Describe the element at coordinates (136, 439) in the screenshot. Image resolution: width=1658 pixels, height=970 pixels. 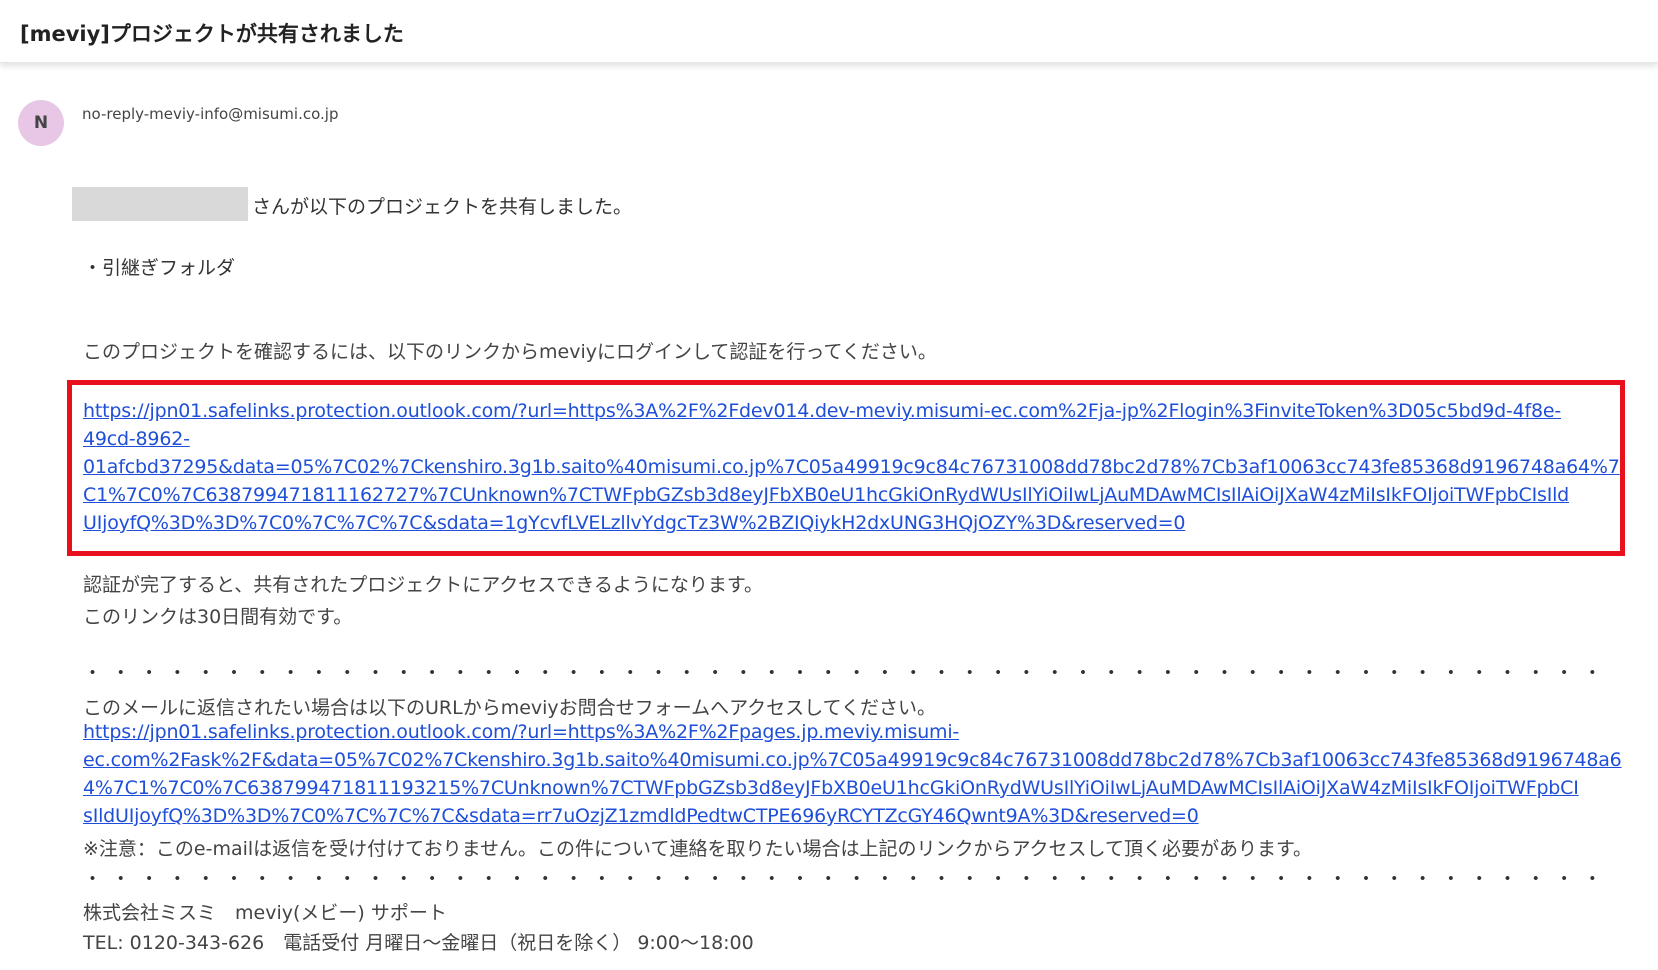
I see `login-link-line: 49cd-8962-` at that location.